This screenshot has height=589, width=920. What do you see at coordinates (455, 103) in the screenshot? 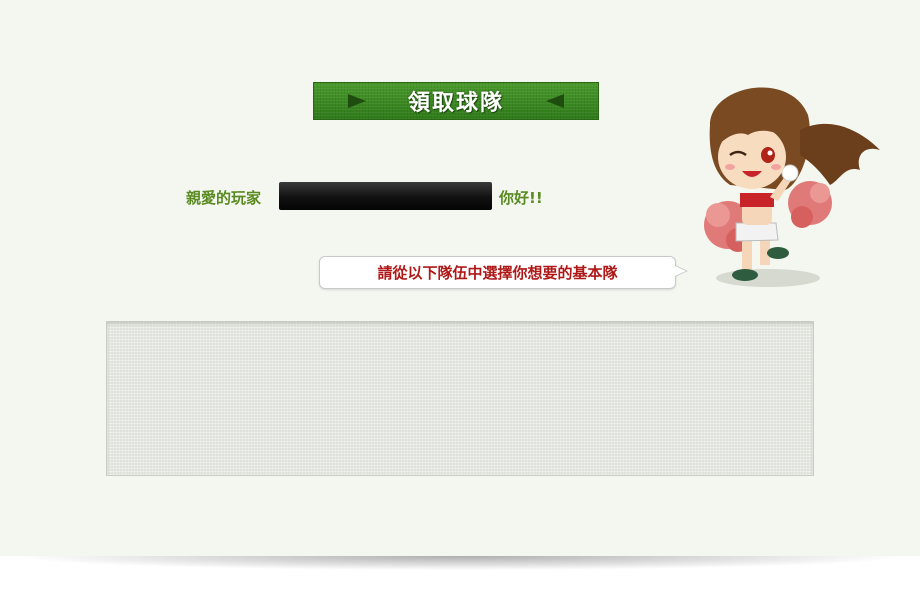
I see `page-title: 領取球隊` at bounding box center [455, 103].